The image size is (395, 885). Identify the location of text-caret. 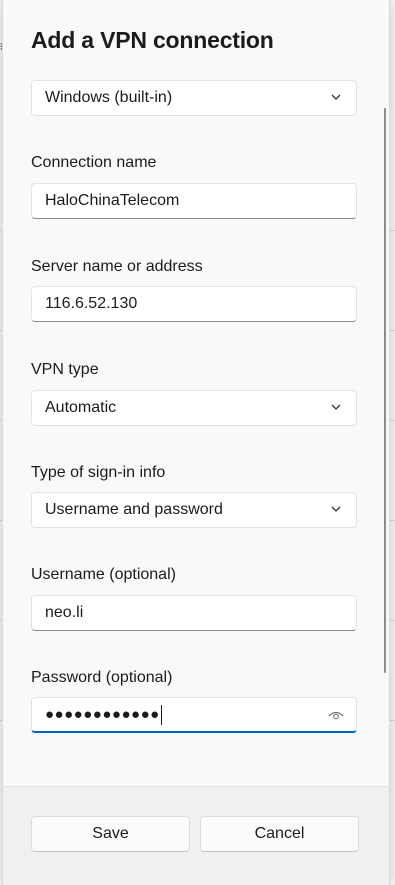
(161, 714).